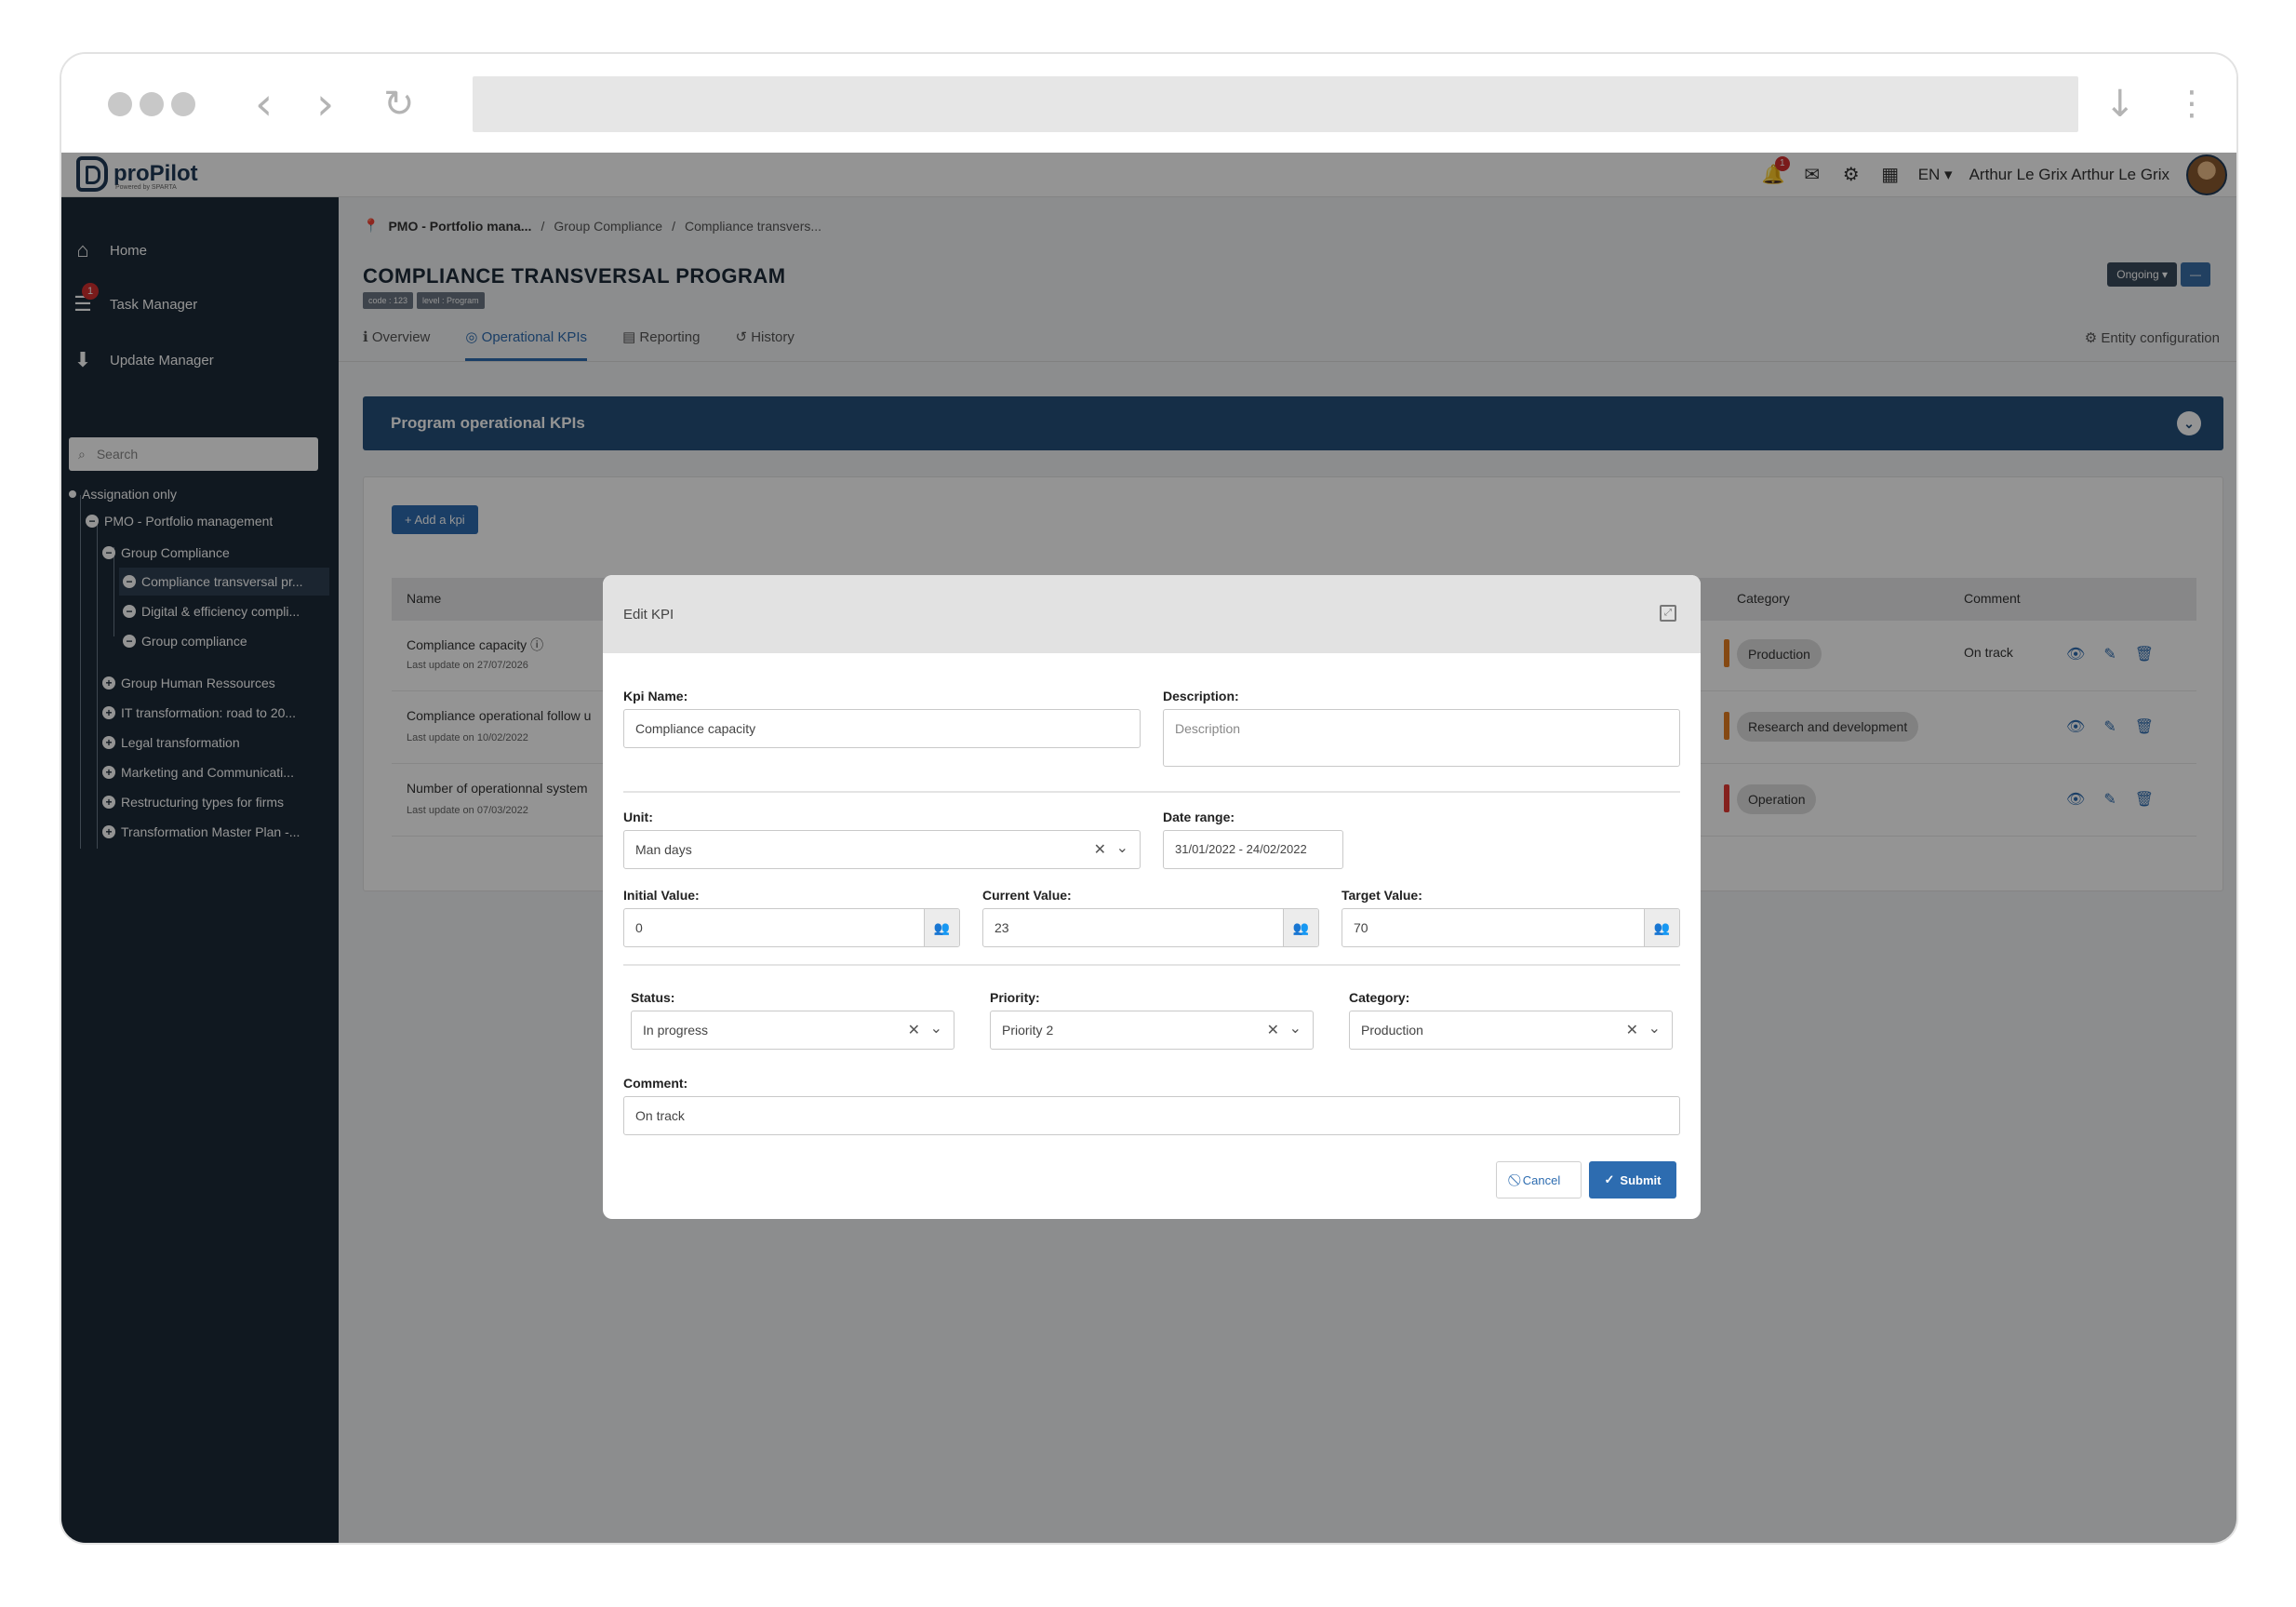  What do you see at coordinates (1539, 1180) in the screenshot?
I see `cancel-button: ⃠ Cancel` at bounding box center [1539, 1180].